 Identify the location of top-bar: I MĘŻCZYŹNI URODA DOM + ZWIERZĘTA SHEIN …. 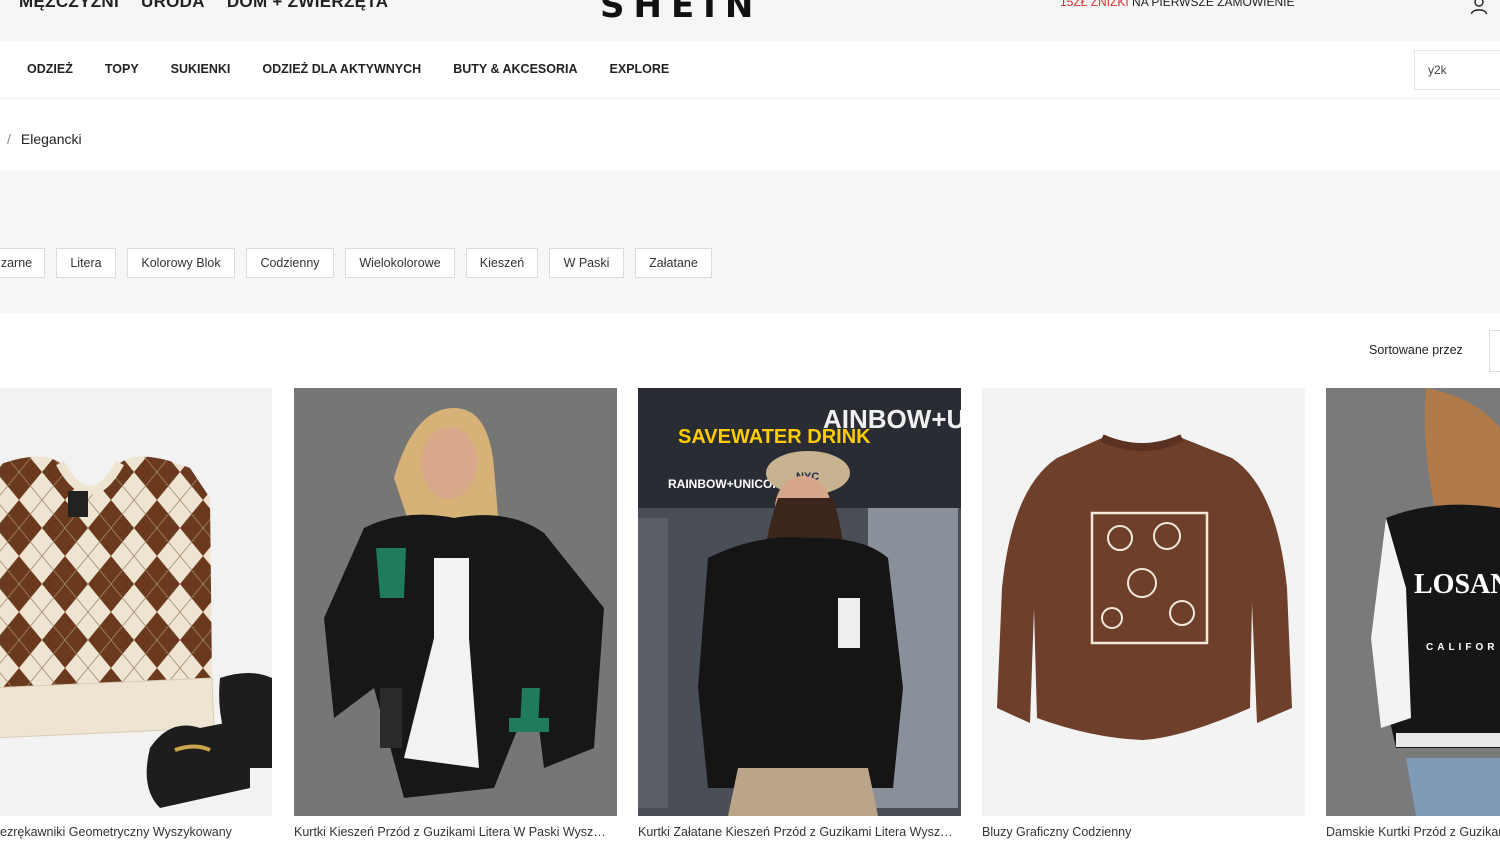
(750, 20).